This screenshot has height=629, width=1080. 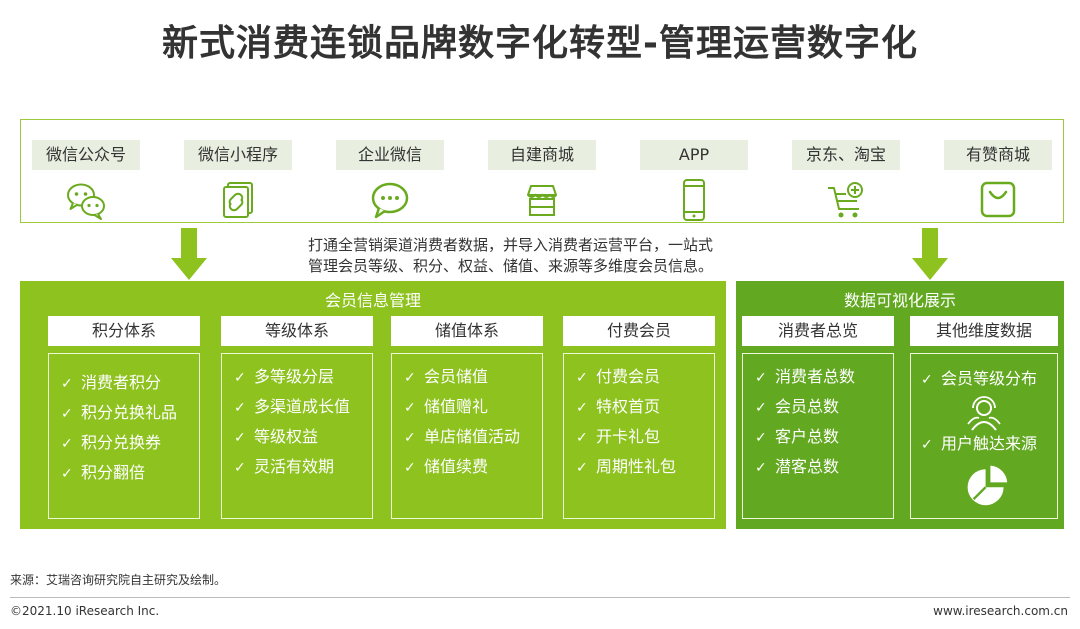 What do you see at coordinates (797, 466) in the screenshot?
I see `list-item: ✓ 潜客总数` at bounding box center [797, 466].